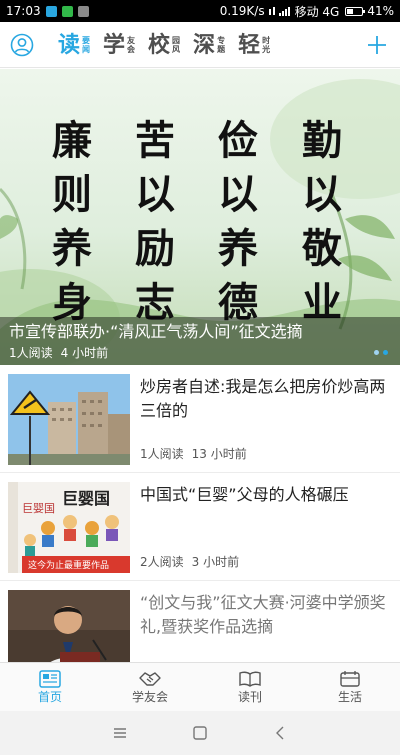  What do you see at coordinates (69, 44) in the screenshot?
I see `tab-big-char: 读` at bounding box center [69, 44].